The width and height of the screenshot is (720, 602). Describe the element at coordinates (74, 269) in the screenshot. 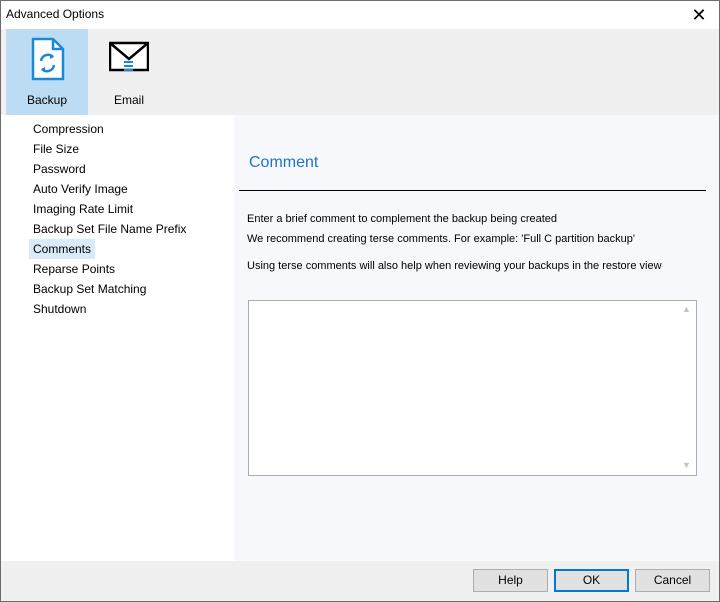

I see `sidebar-item-reparse-points: Reparse Points` at that location.